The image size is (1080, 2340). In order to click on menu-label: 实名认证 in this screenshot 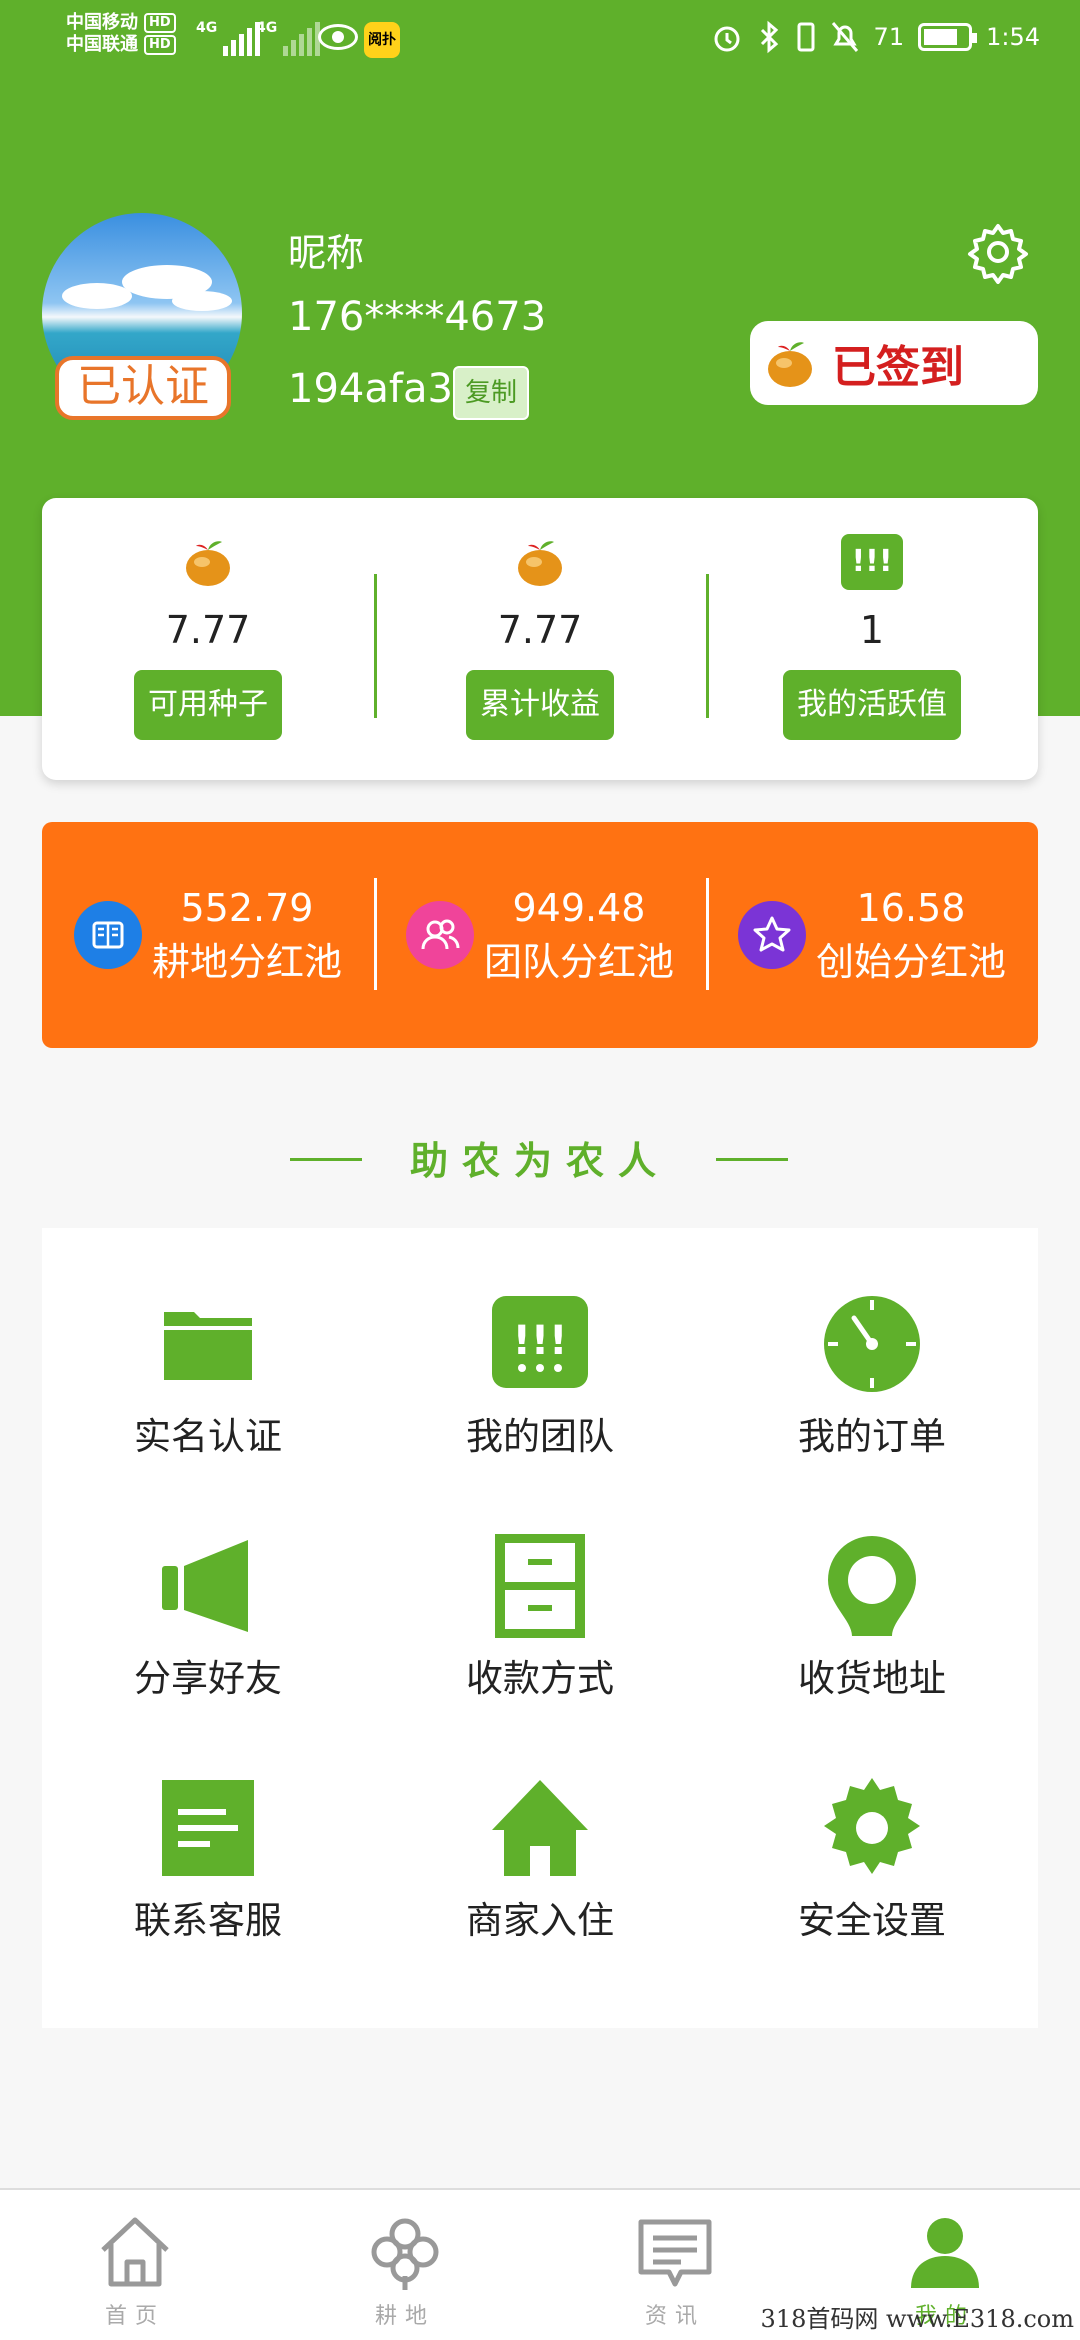, I will do `click(208, 1436)`.